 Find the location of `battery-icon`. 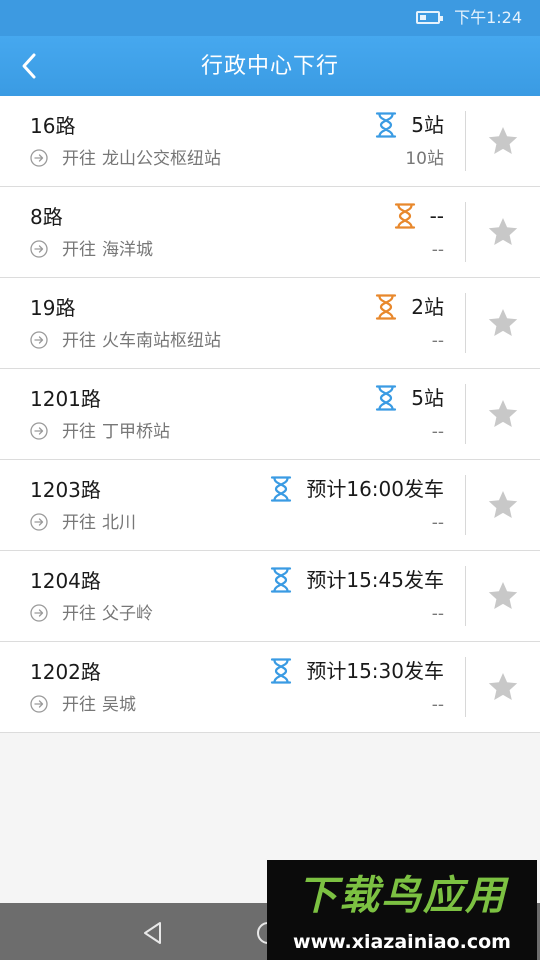

battery-icon is located at coordinates (429, 17).